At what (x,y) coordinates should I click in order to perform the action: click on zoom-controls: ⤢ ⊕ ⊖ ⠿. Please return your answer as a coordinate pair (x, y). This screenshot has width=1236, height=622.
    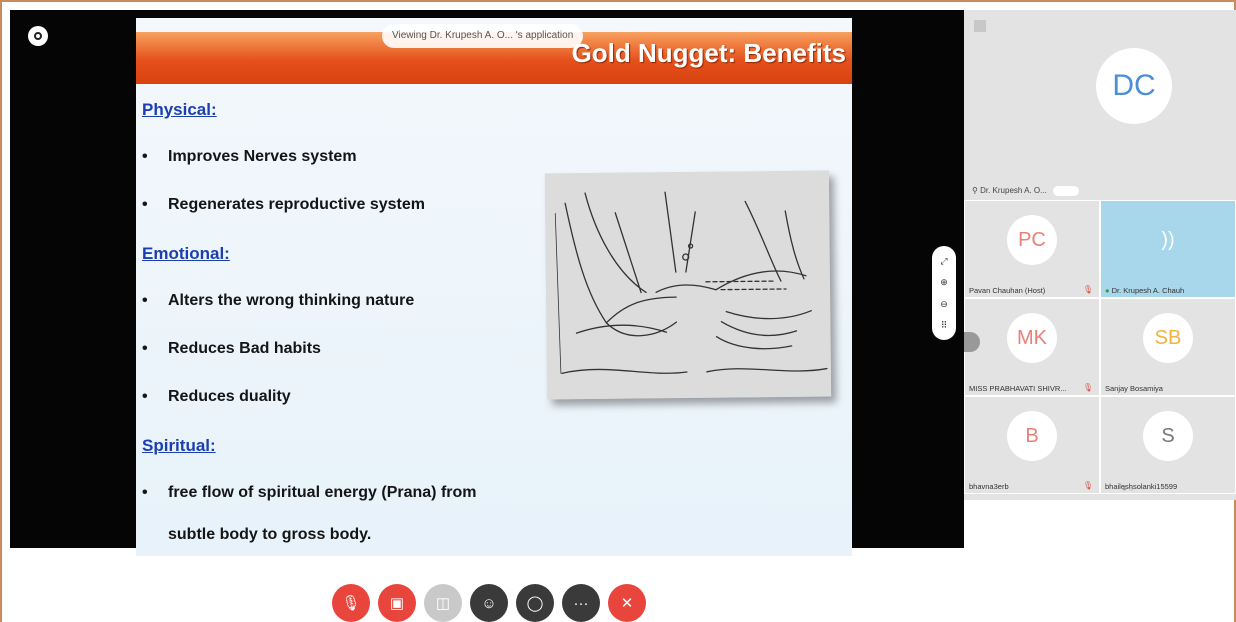
    Looking at the image, I should click on (944, 293).